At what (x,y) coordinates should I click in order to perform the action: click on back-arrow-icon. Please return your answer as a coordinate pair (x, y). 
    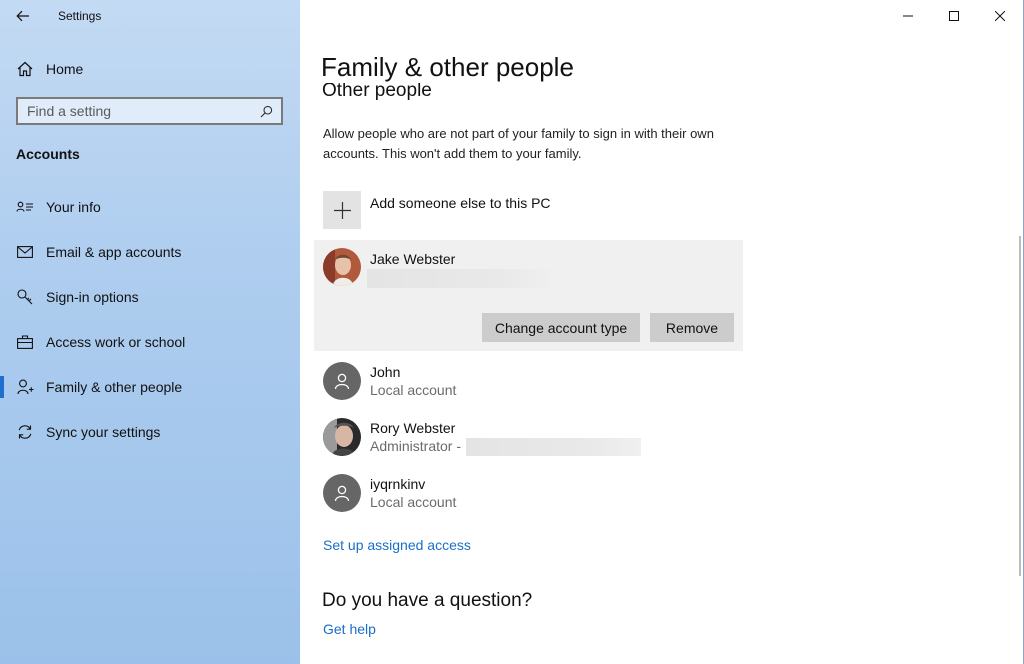
    Looking at the image, I should click on (22, 16).